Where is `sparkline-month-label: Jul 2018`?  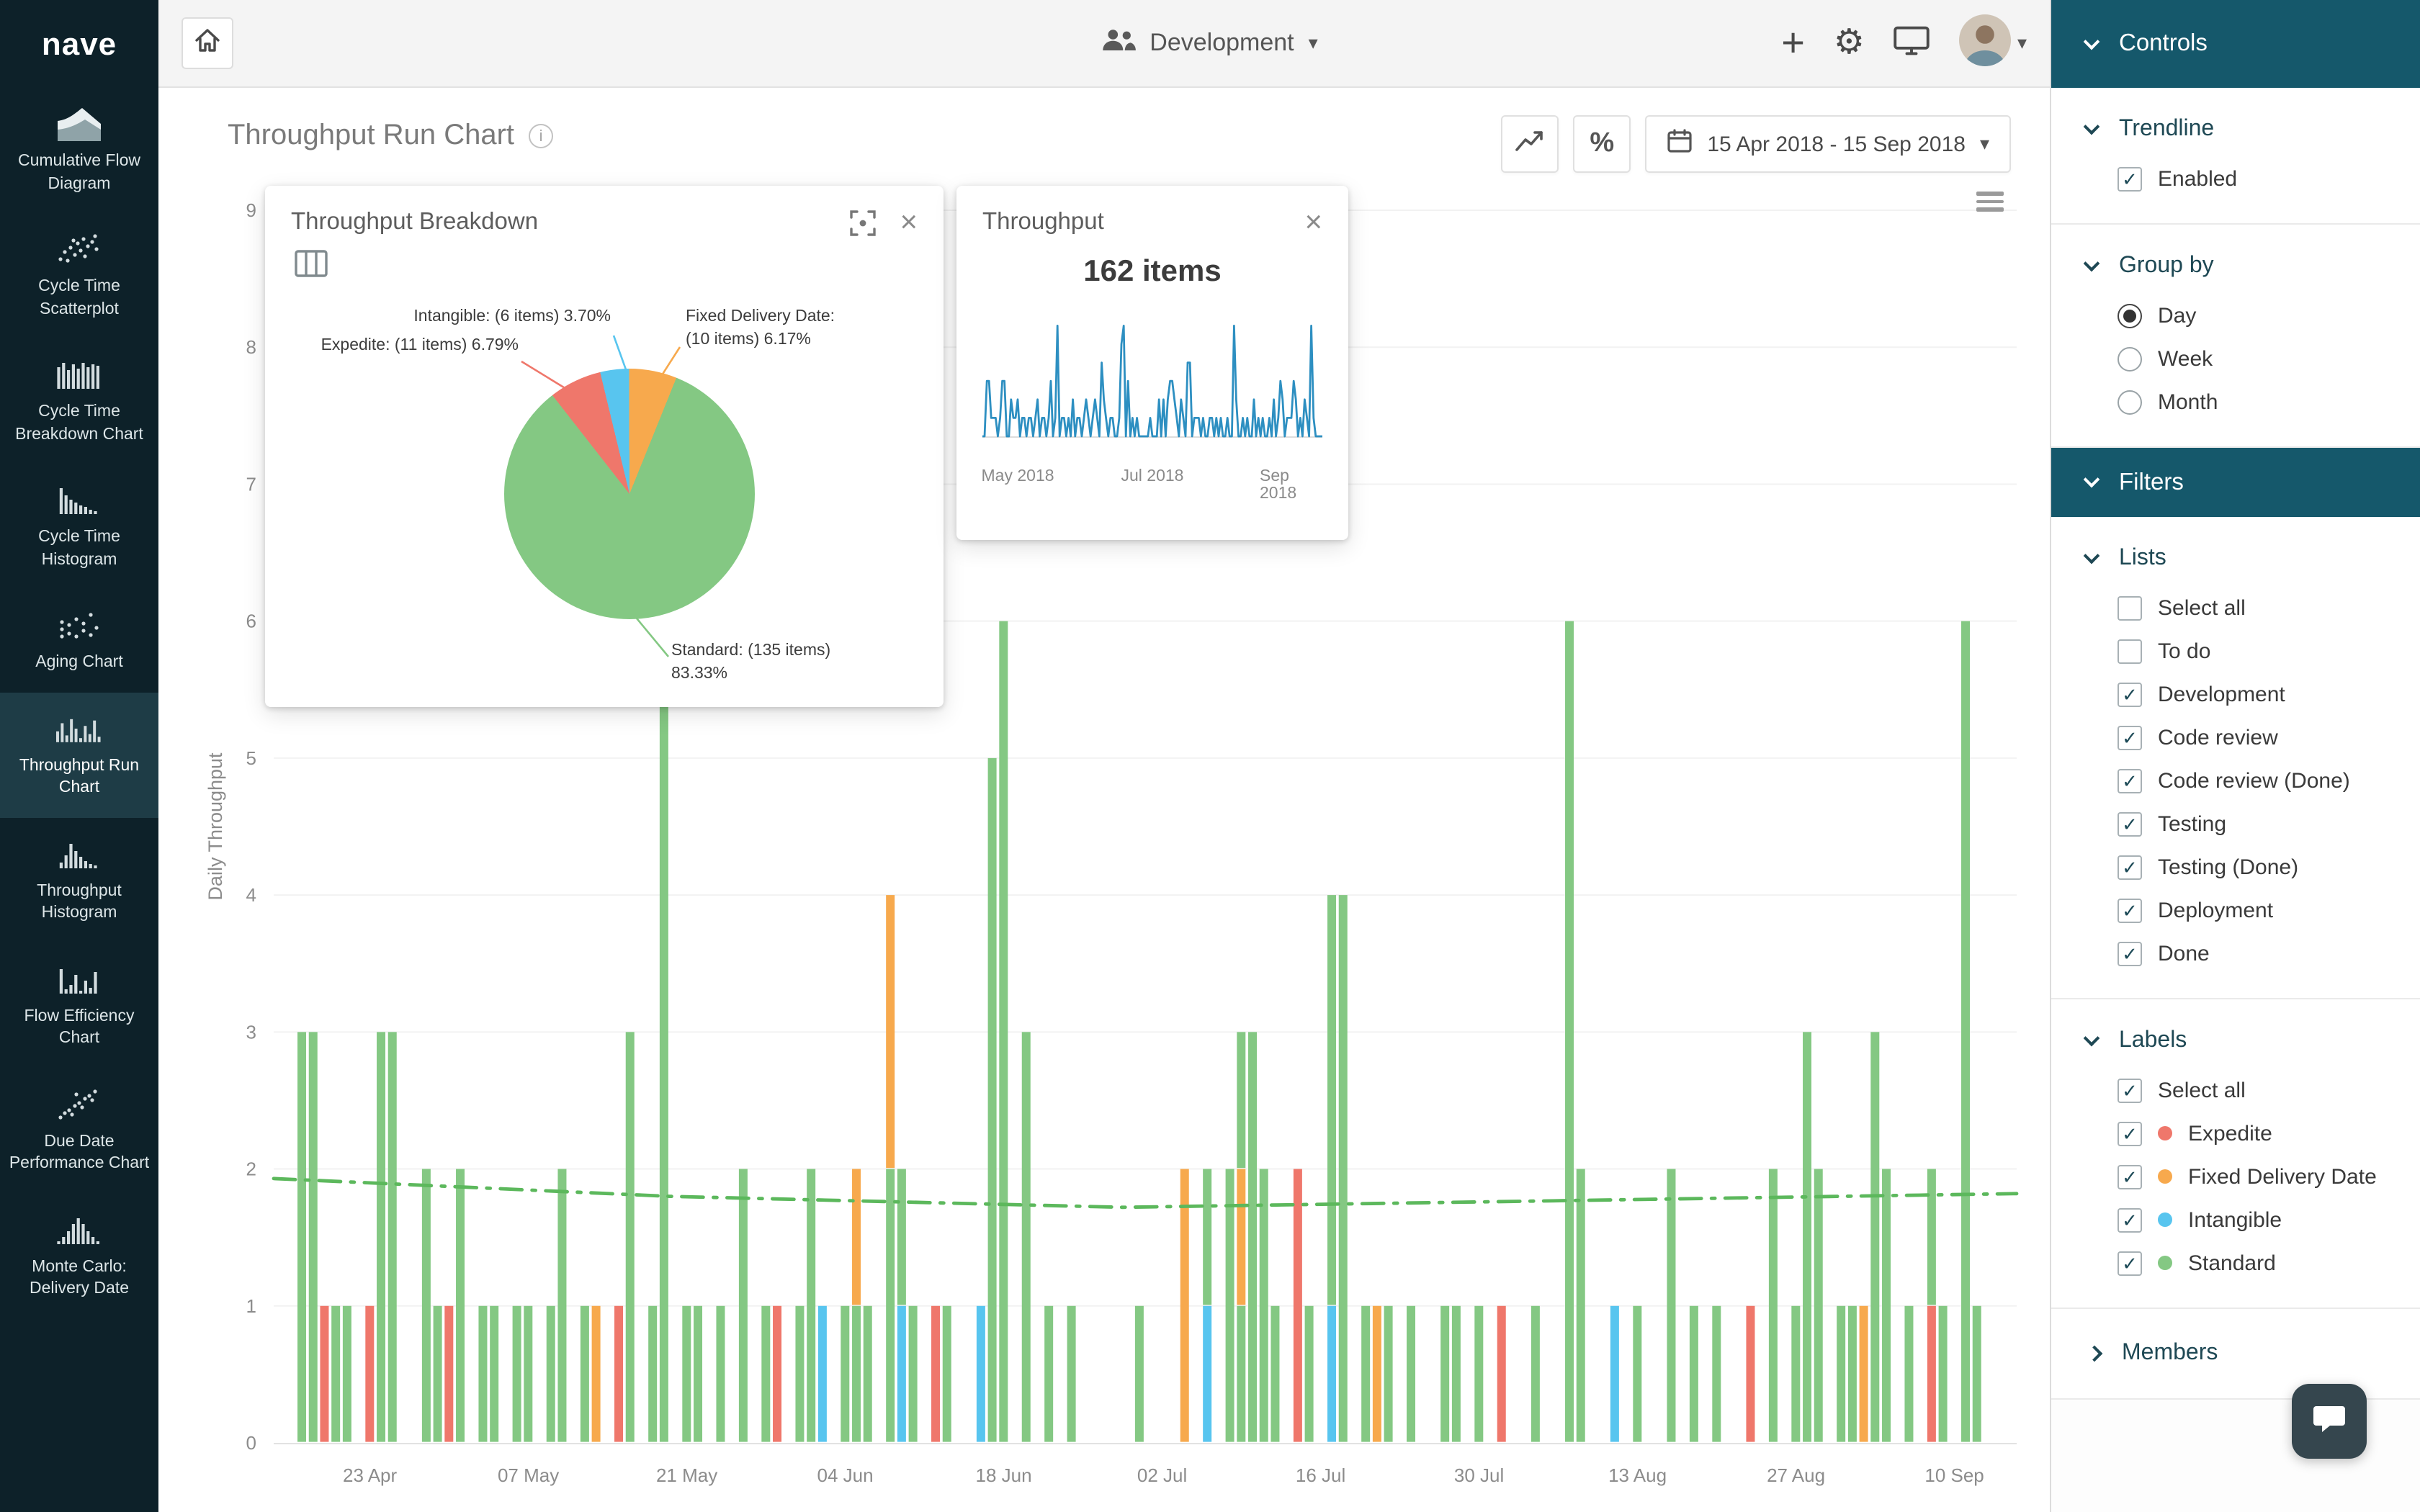
sparkline-month-label: Jul 2018 is located at coordinates (1152, 476).